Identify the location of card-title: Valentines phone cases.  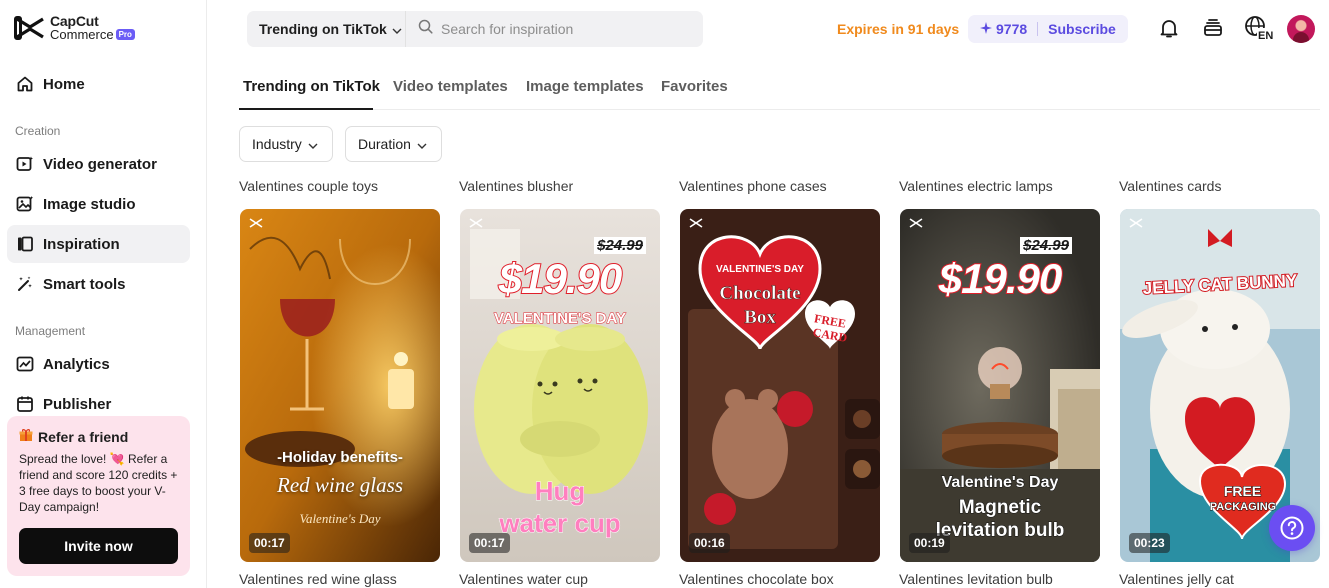
(753, 186).